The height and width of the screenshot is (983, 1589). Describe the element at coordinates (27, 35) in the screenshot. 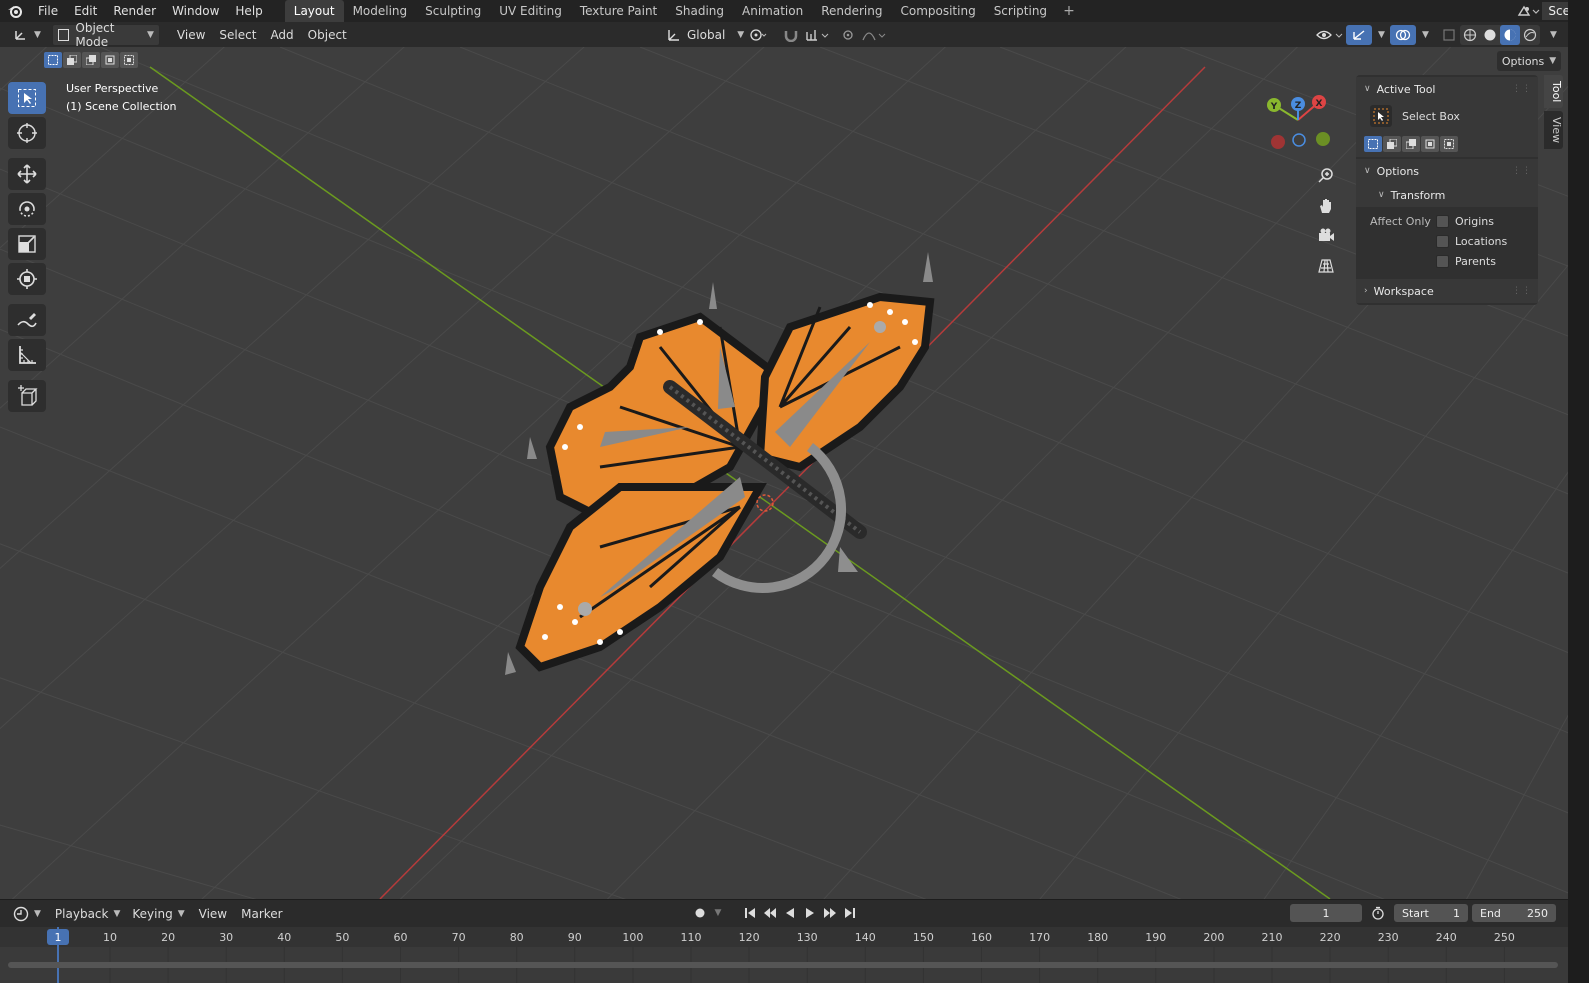

I see `editor-type-button: ▼` at that location.